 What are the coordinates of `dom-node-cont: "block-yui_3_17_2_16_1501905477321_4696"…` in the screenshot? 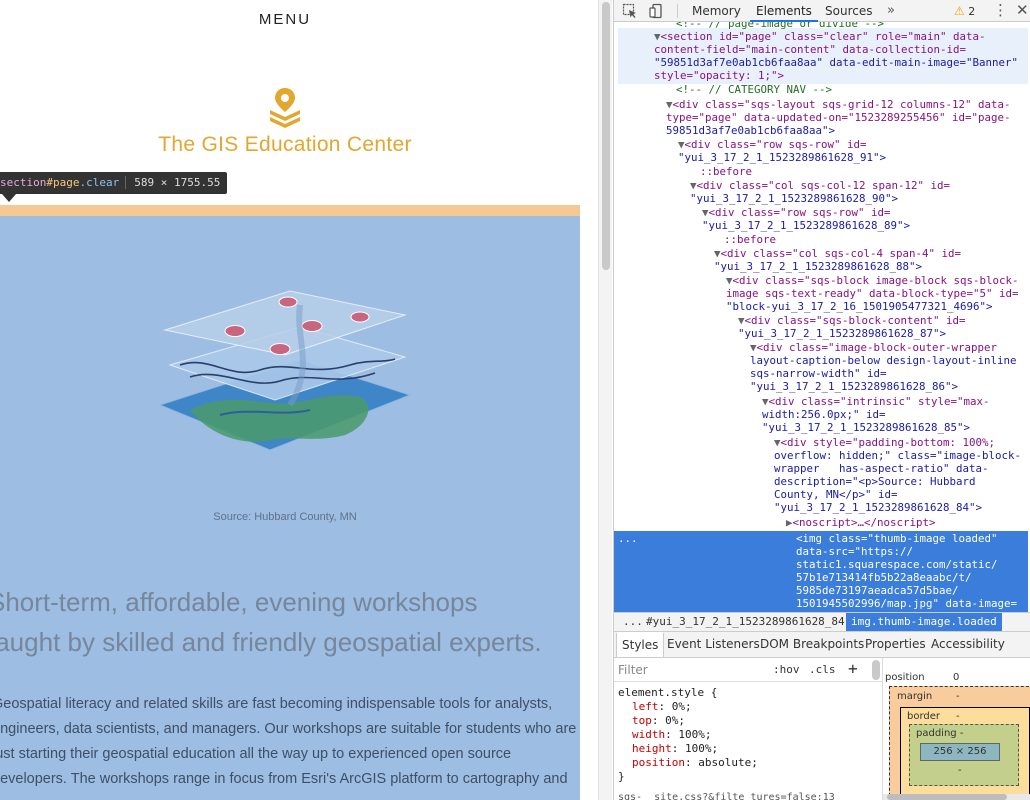 It's located at (878, 306).